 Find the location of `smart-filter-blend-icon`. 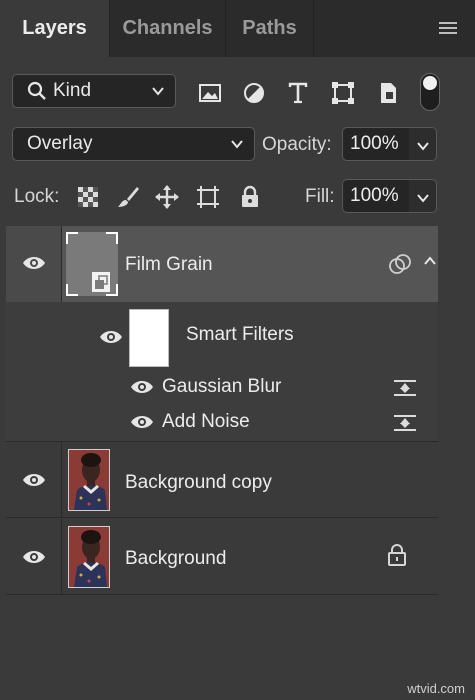

smart-filter-blend-icon is located at coordinates (400, 264).